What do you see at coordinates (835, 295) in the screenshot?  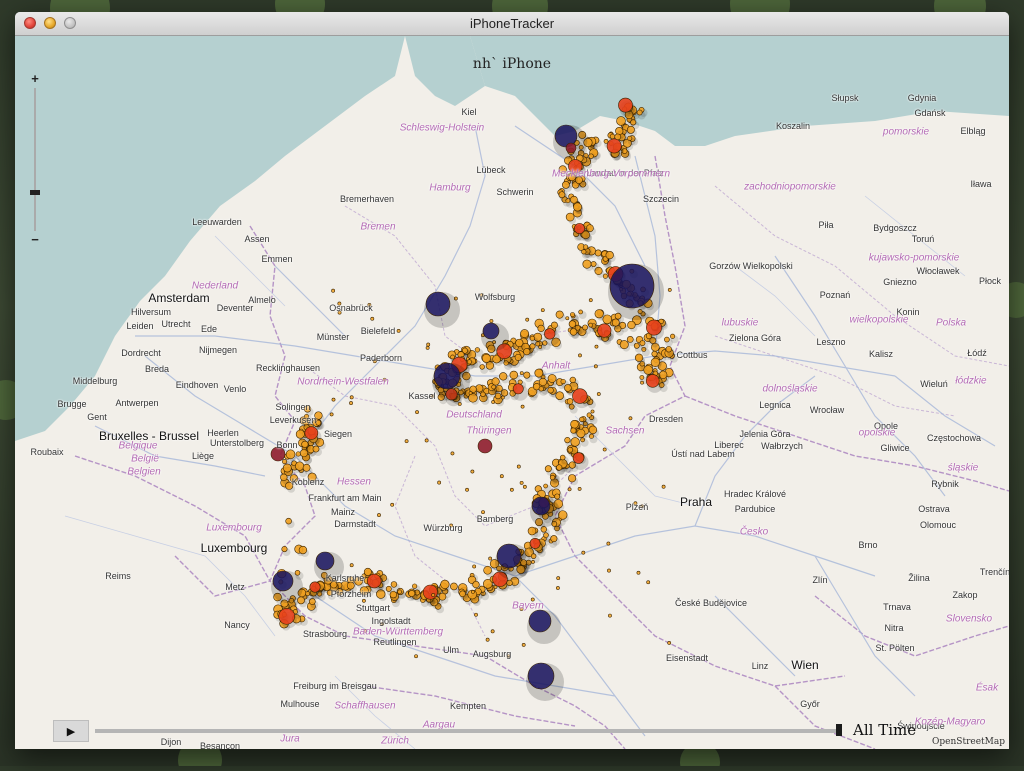 I see `map-label-city: Poznań` at bounding box center [835, 295].